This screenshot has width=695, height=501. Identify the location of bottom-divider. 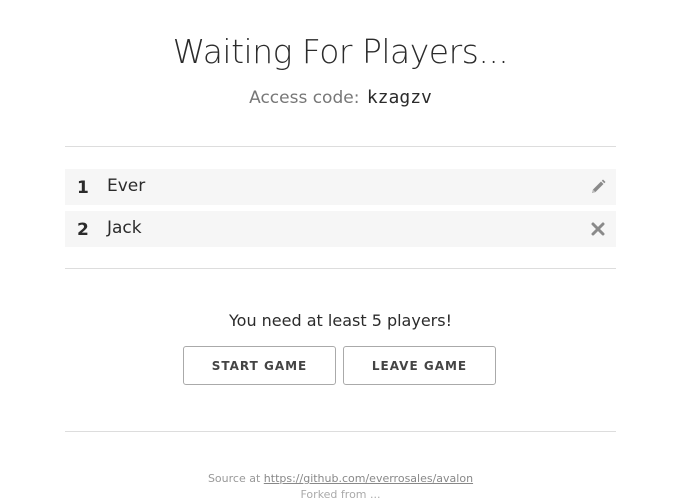
(340, 431).